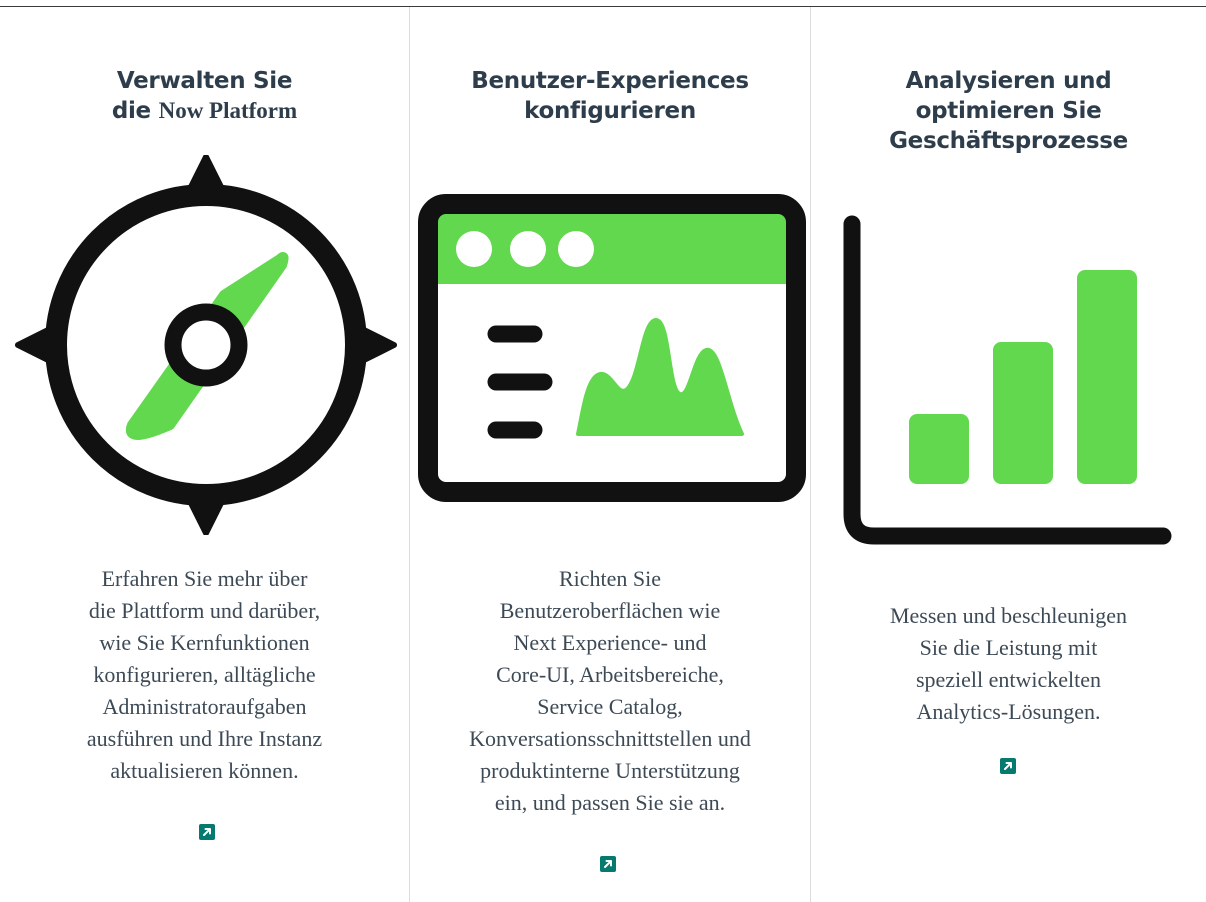  I want to click on card-title-word: die, so click(131, 111).